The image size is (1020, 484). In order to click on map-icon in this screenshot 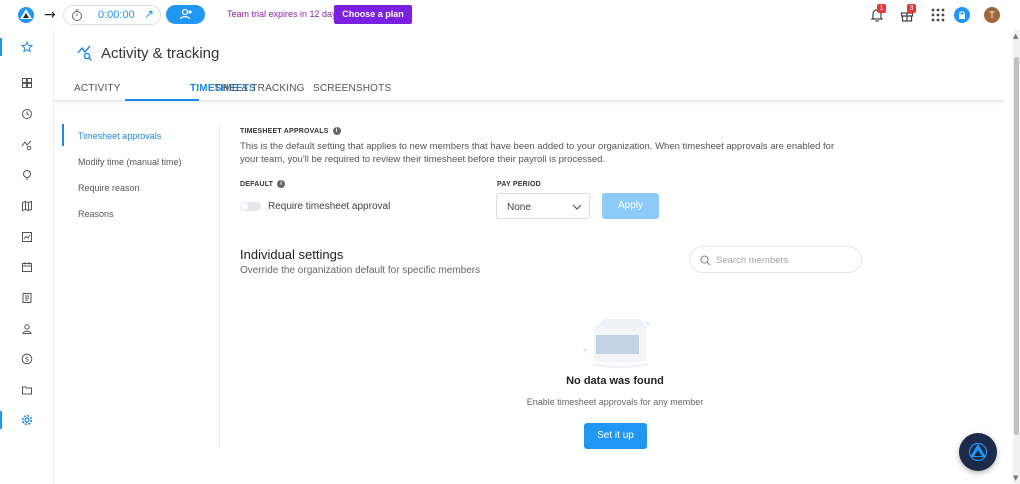, I will do `click(27, 206)`.